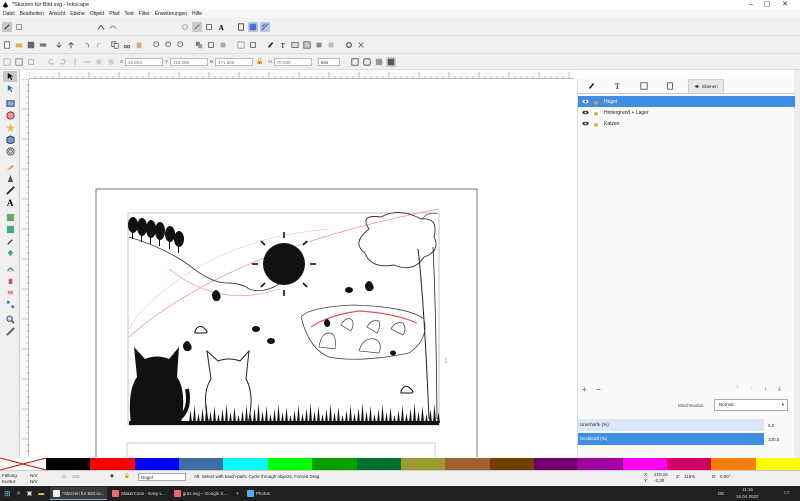 The image size is (800, 501). I want to click on open-button, so click(19, 45).